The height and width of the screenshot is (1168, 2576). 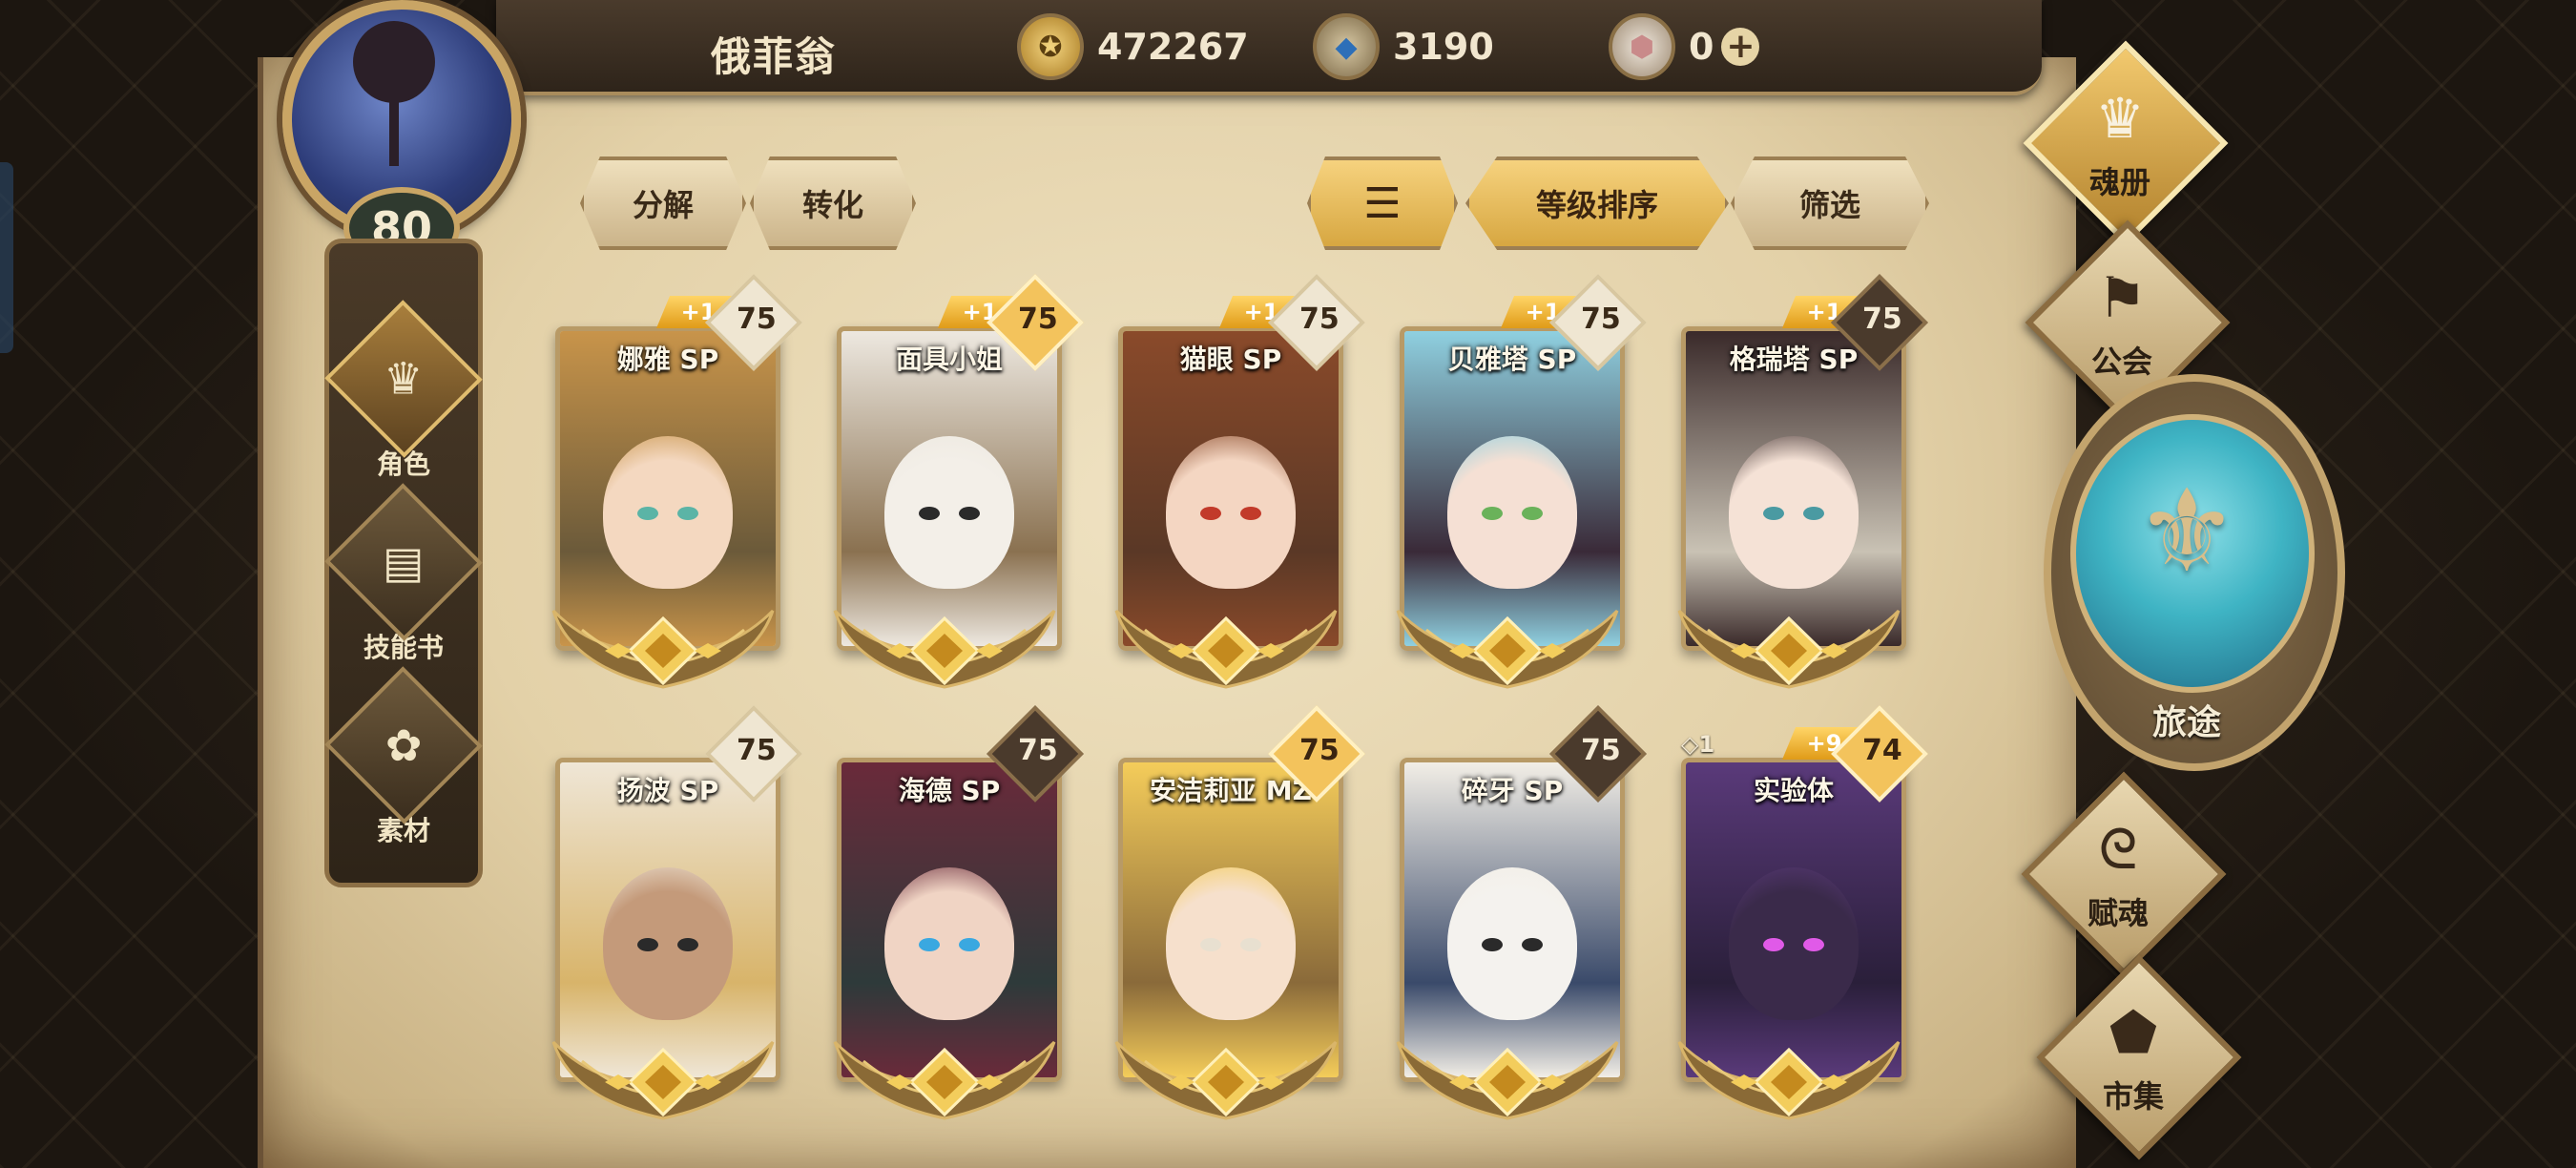 I want to click on helmet-icon: ♛, so click(x=404, y=379).